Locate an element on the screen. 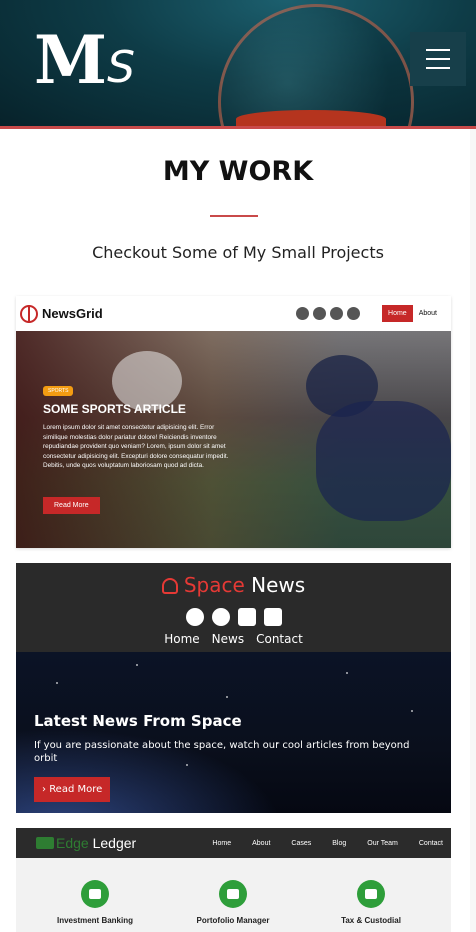 This screenshot has height=932, width=476. youtube-icon is located at coordinates (354, 313).